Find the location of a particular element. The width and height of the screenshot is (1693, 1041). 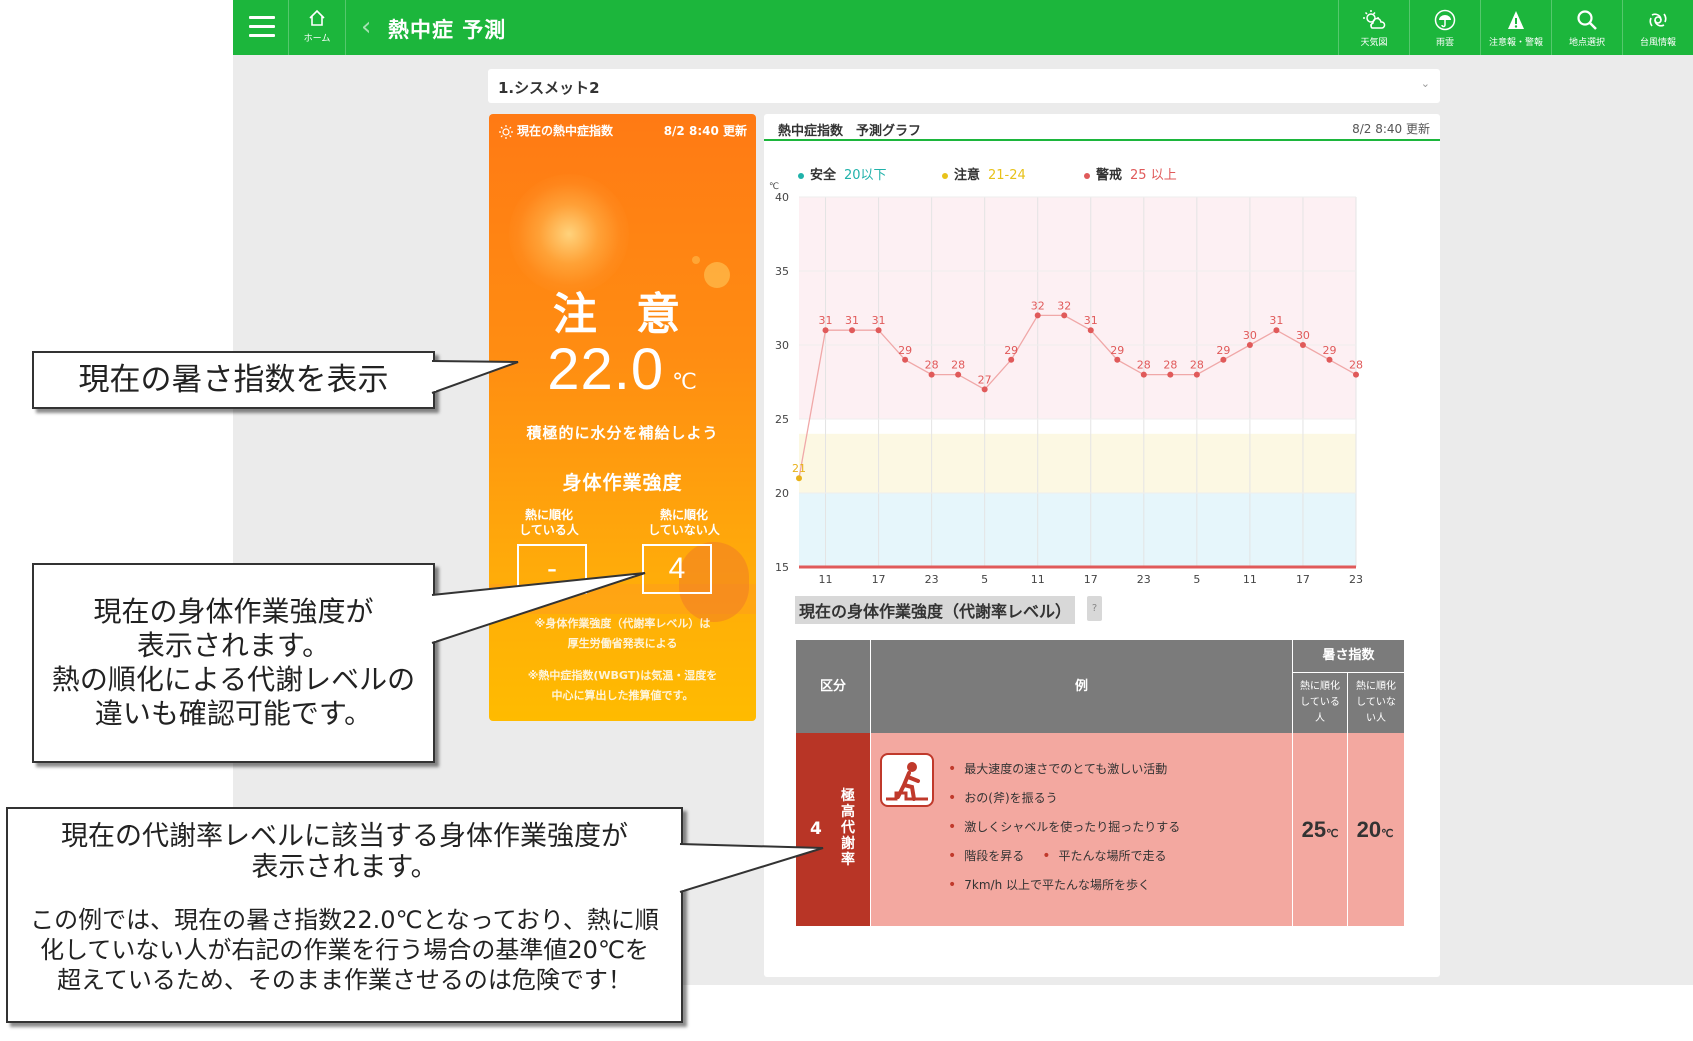

chevron-down-icon: ⌄ is located at coordinates (1425, 83).